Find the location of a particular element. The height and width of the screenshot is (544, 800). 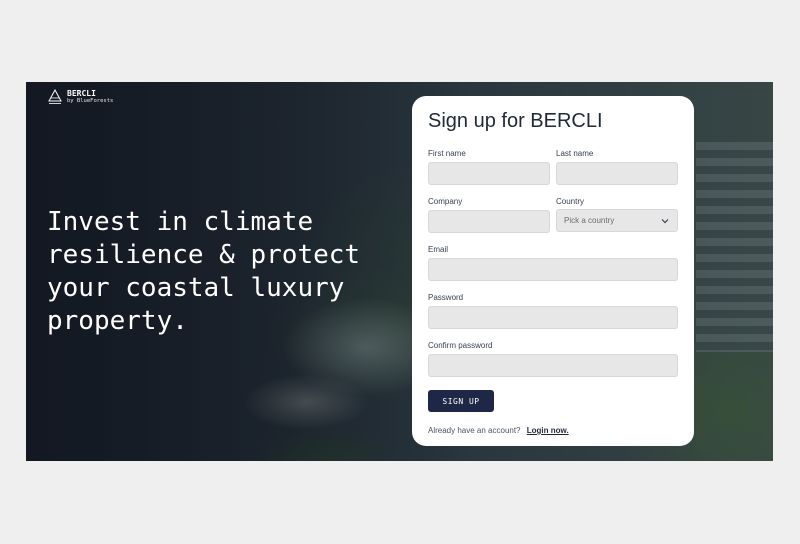

login-prompt: Already have an account? Login now. is located at coordinates (553, 430).